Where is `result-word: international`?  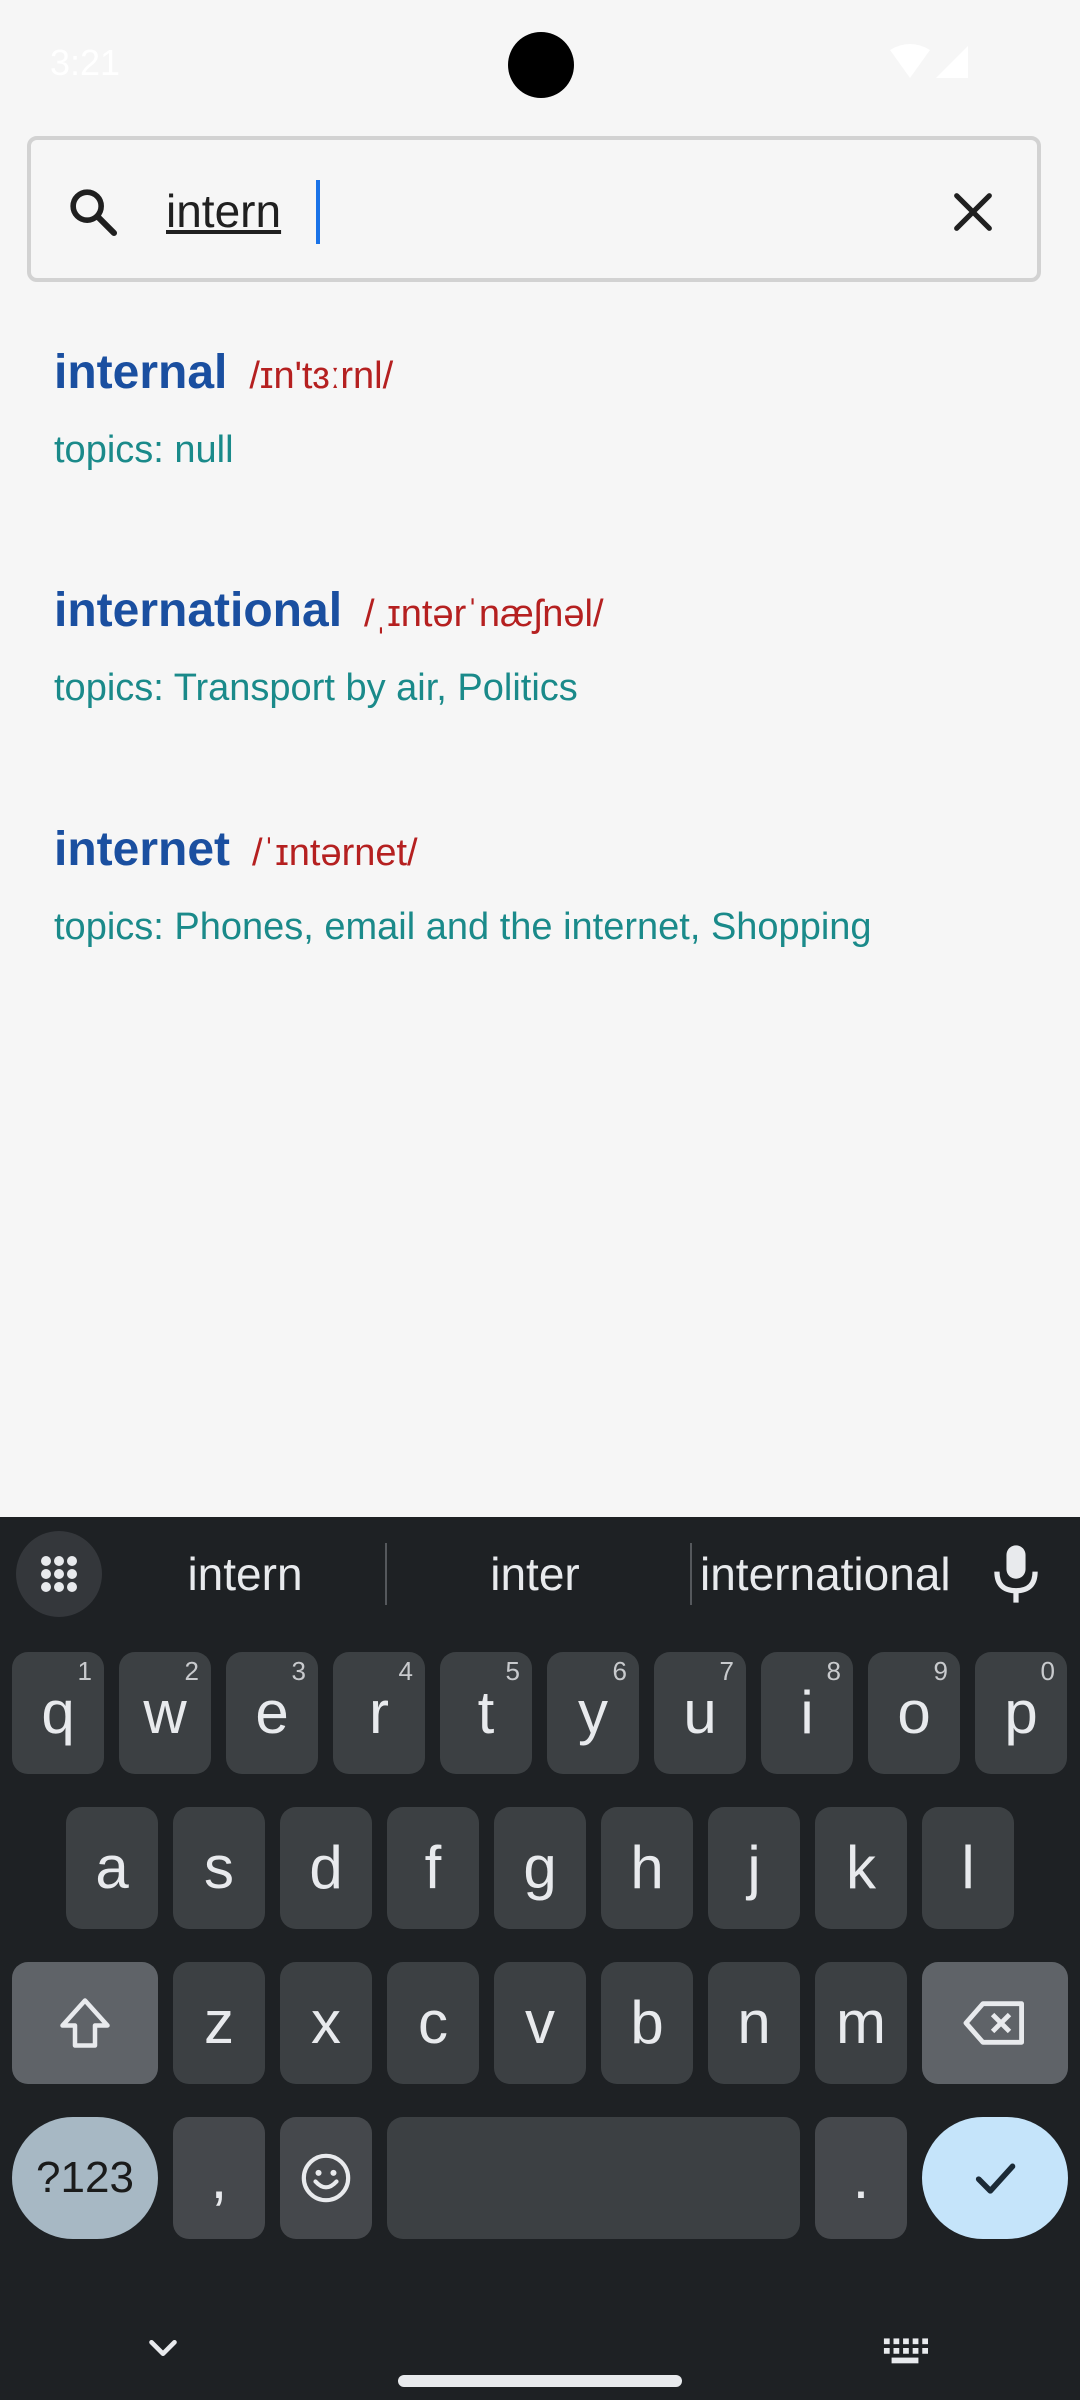 result-word: international is located at coordinates (198, 610).